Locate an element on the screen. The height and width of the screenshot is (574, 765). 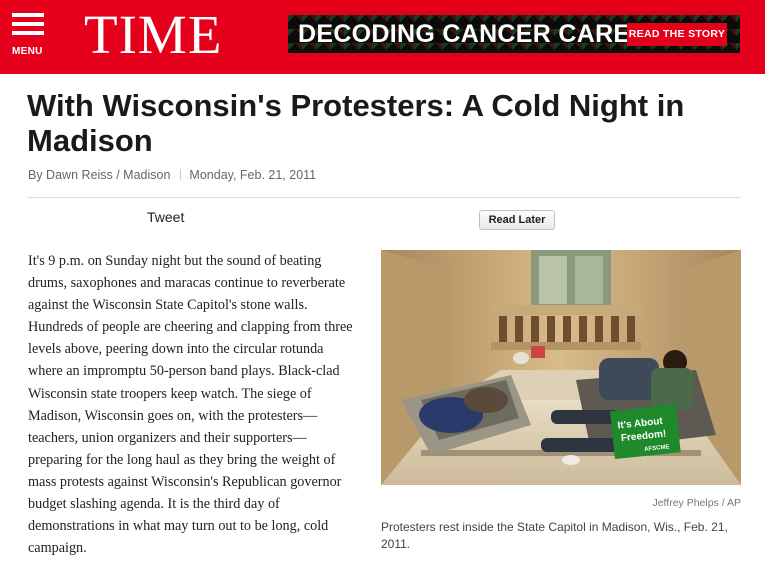
read-later-button: Read Later is located at coordinates (517, 220).